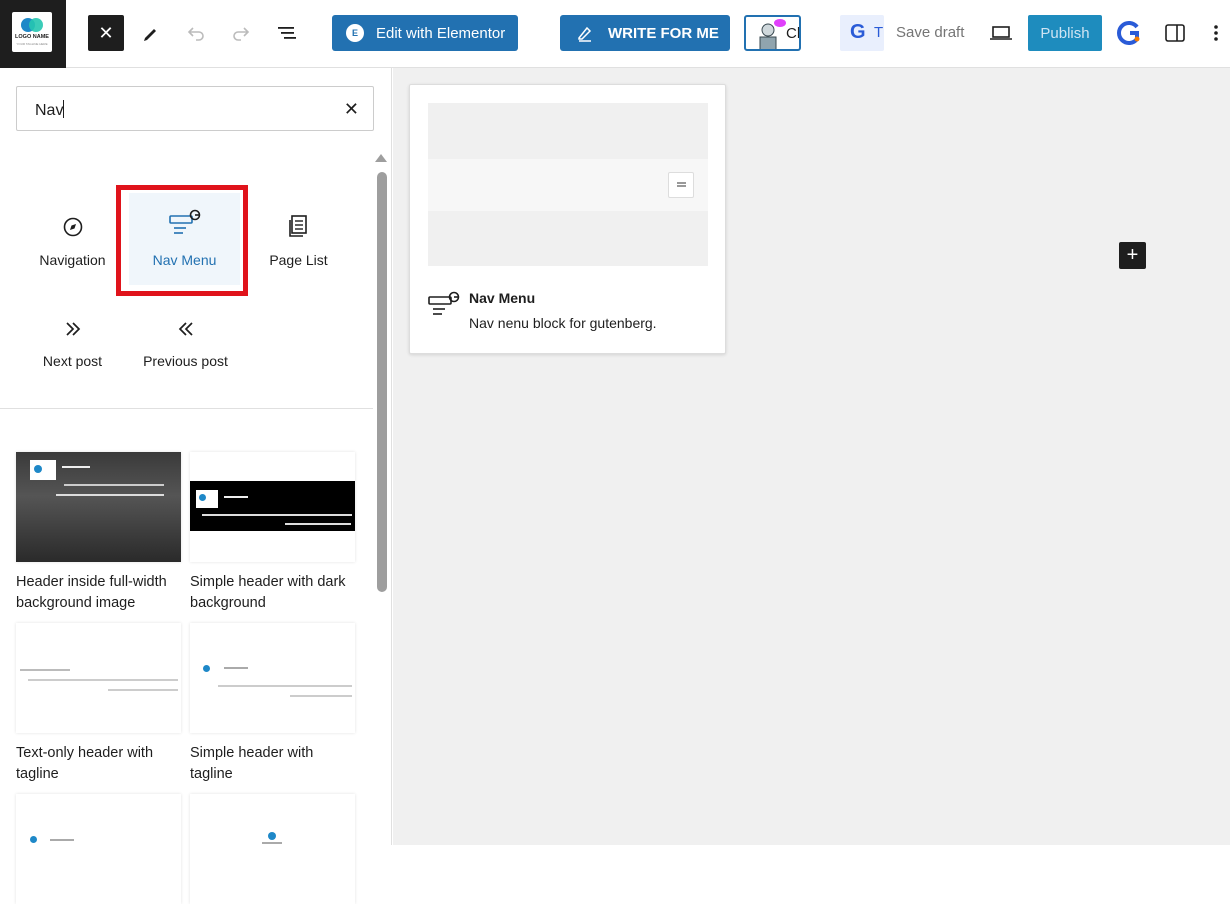 This screenshot has width=1230, height=904. Describe the element at coordinates (681, 185) in the screenshot. I see `menu-toggle-icon` at that location.